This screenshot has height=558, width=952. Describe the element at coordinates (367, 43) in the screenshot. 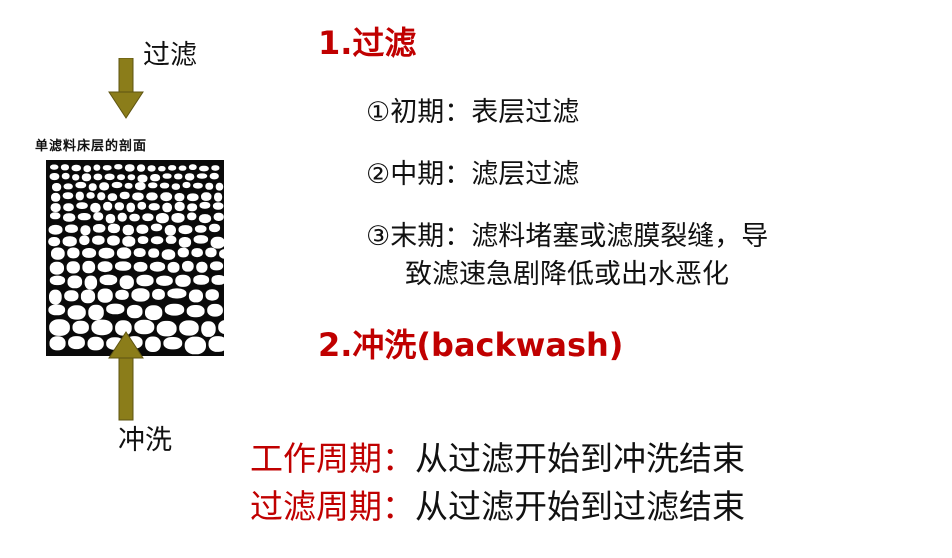

I see `heading-filtration: 1.过滤` at that location.